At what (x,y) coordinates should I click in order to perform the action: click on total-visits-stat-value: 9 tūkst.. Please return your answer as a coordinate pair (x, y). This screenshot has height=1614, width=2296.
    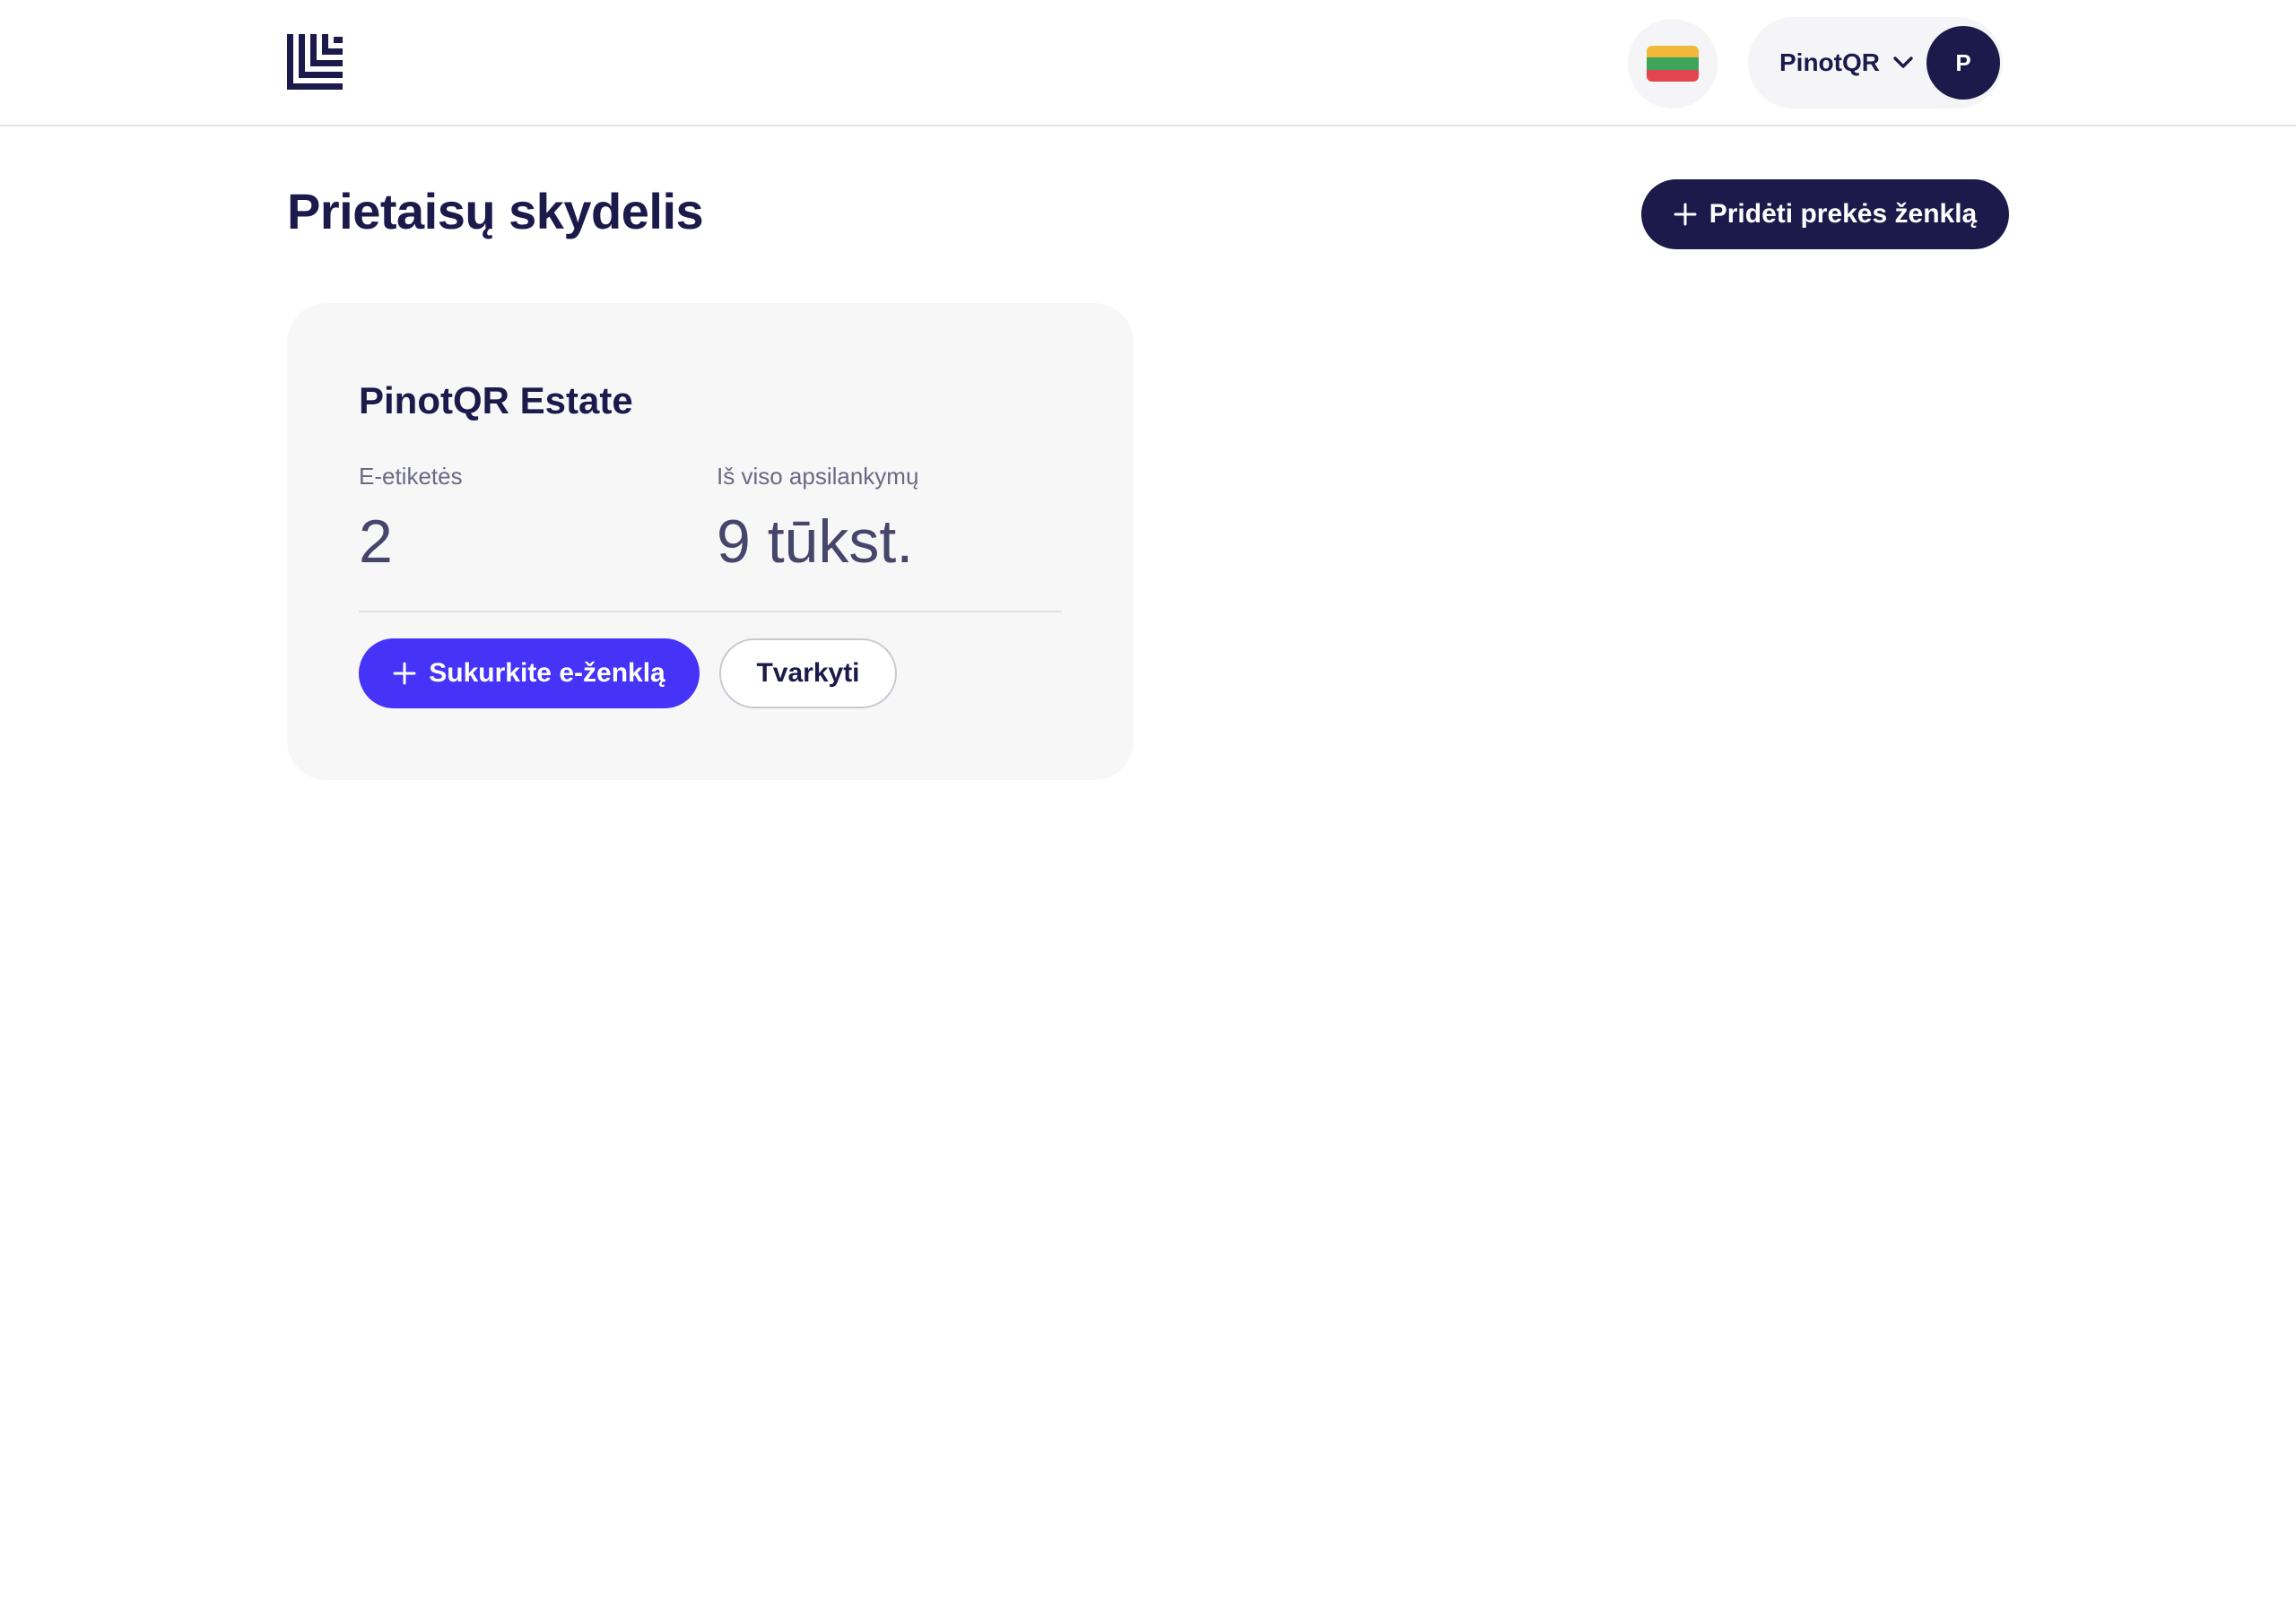
    Looking at the image, I should click on (815, 542).